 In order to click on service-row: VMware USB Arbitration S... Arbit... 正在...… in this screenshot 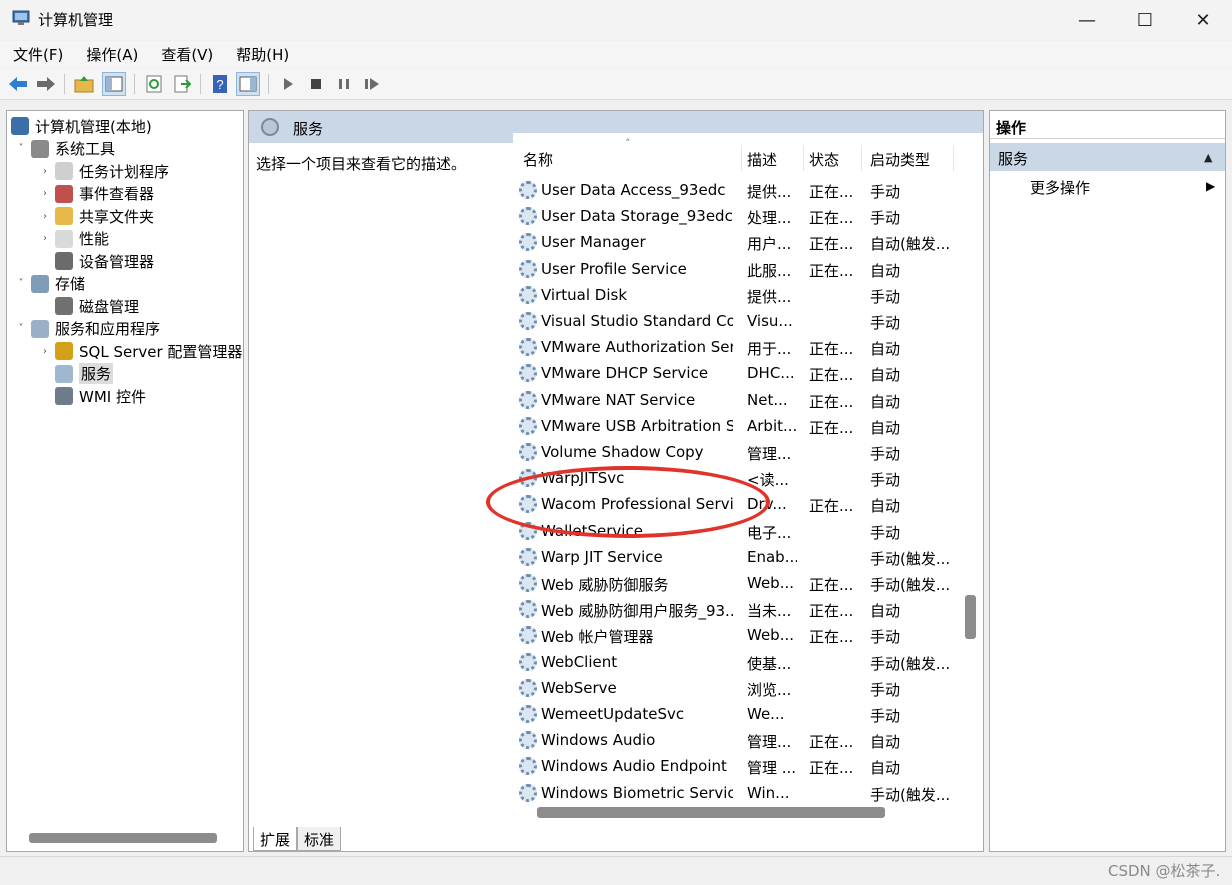, I will do `click(738, 426)`.